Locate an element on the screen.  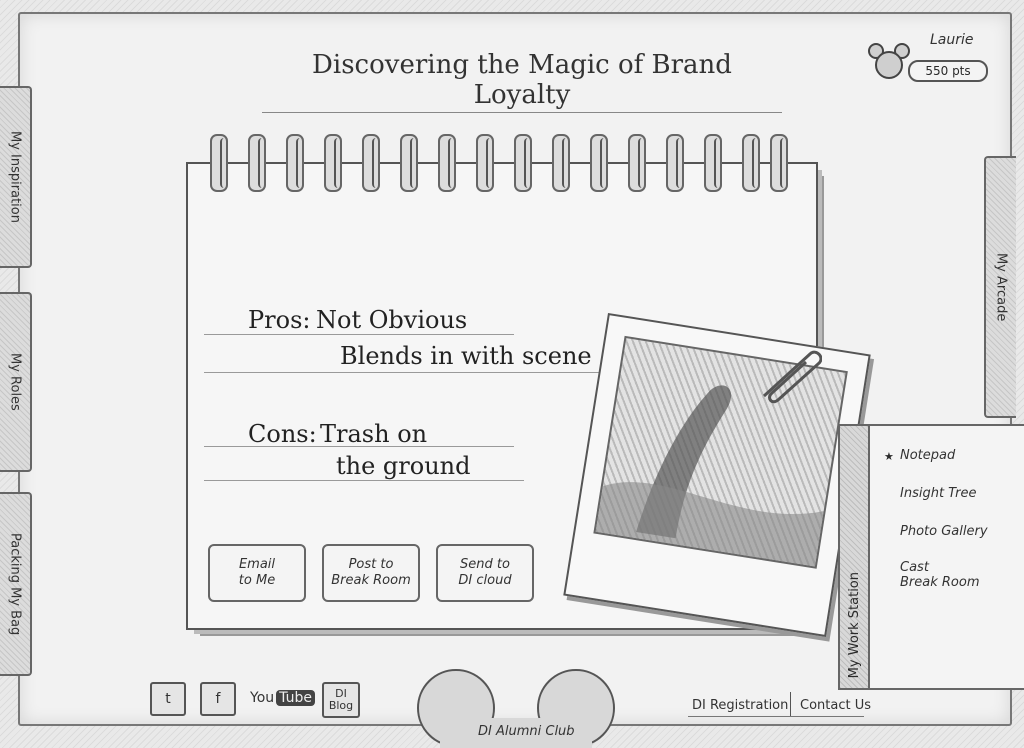
spiral-binding is located at coordinates (505, 163).